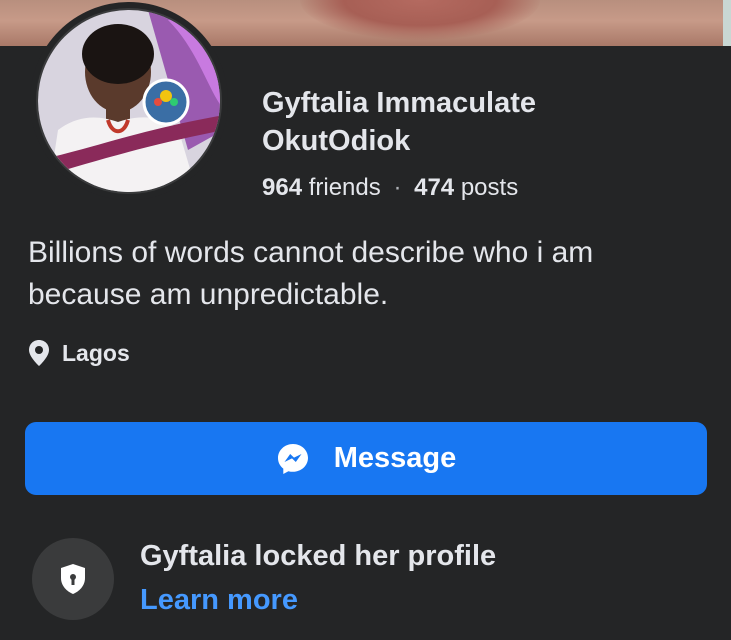 The height and width of the screenshot is (640, 731). I want to click on learn-more-link: Learn more, so click(219, 600).